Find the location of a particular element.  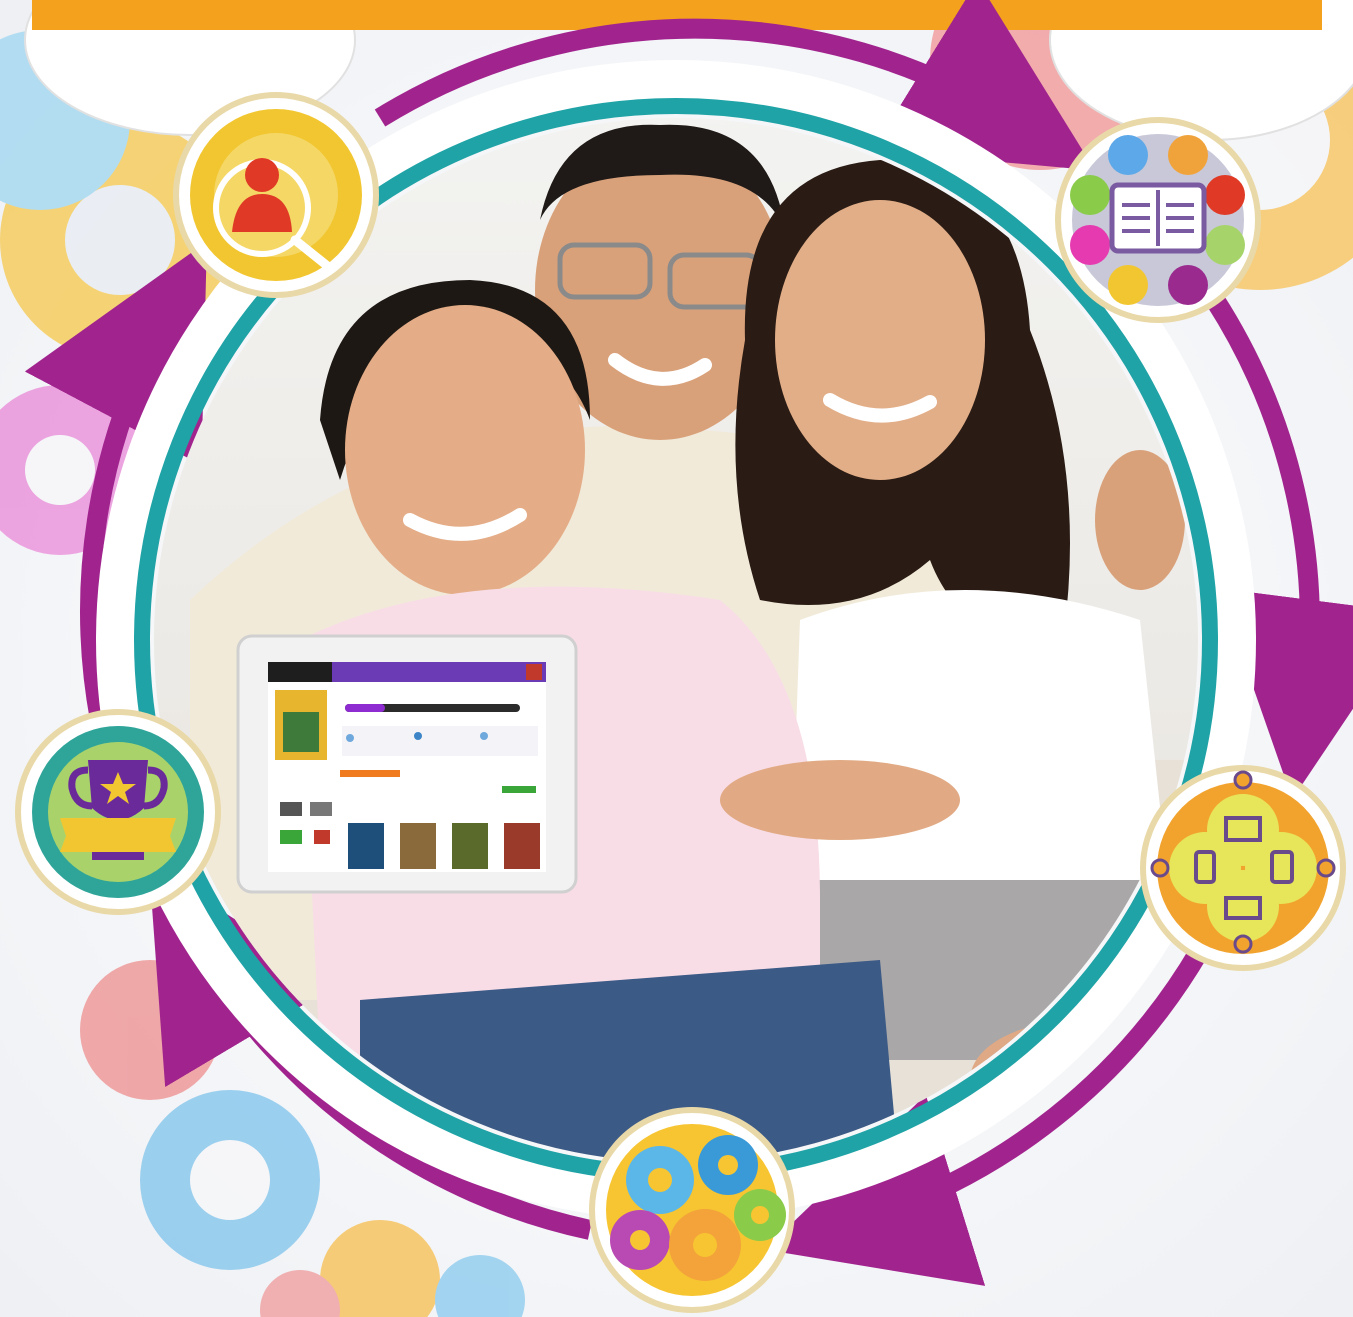

tablet-device is located at coordinates (407, 764).